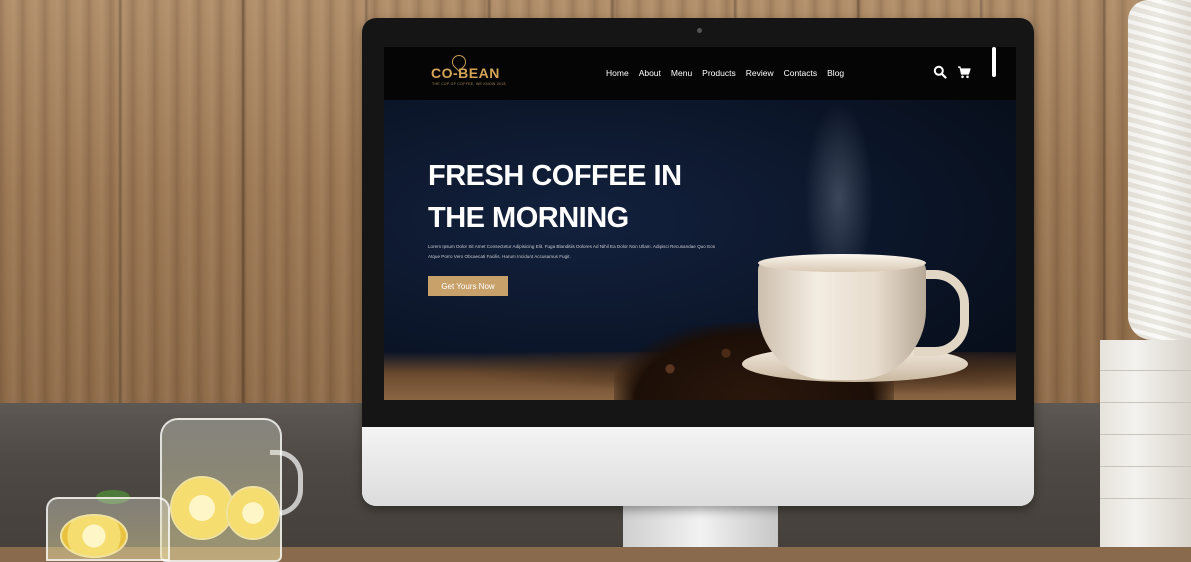 This screenshot has width=1191, height=562. What do you see at coordinates (699, 30) in the screenshot?
I see `camera-dot` at bounding box center [699, 30].